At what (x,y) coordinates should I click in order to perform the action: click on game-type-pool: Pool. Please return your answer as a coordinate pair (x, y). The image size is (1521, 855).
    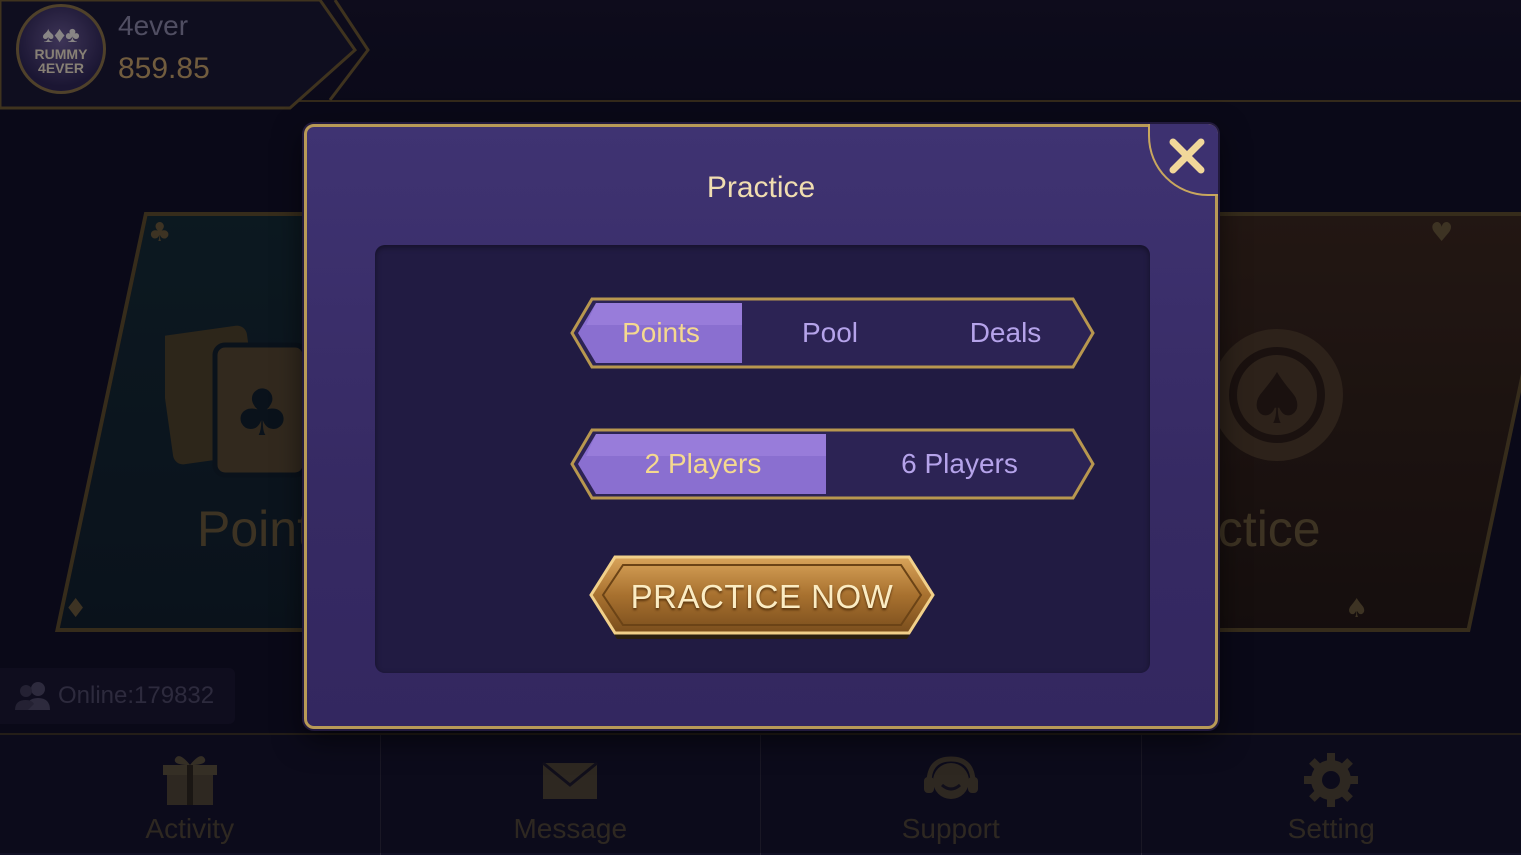
    Looking at the image, I should click on (830, 333).